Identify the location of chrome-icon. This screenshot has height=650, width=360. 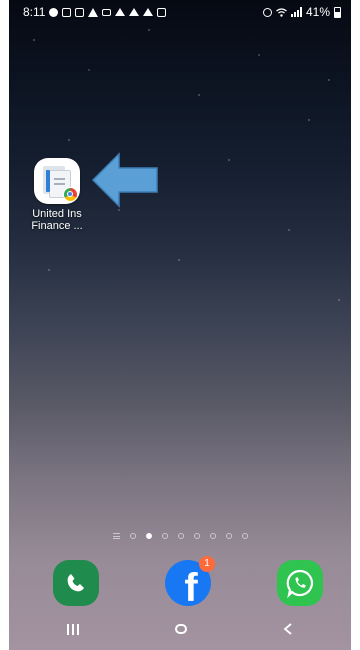
(70, 194).